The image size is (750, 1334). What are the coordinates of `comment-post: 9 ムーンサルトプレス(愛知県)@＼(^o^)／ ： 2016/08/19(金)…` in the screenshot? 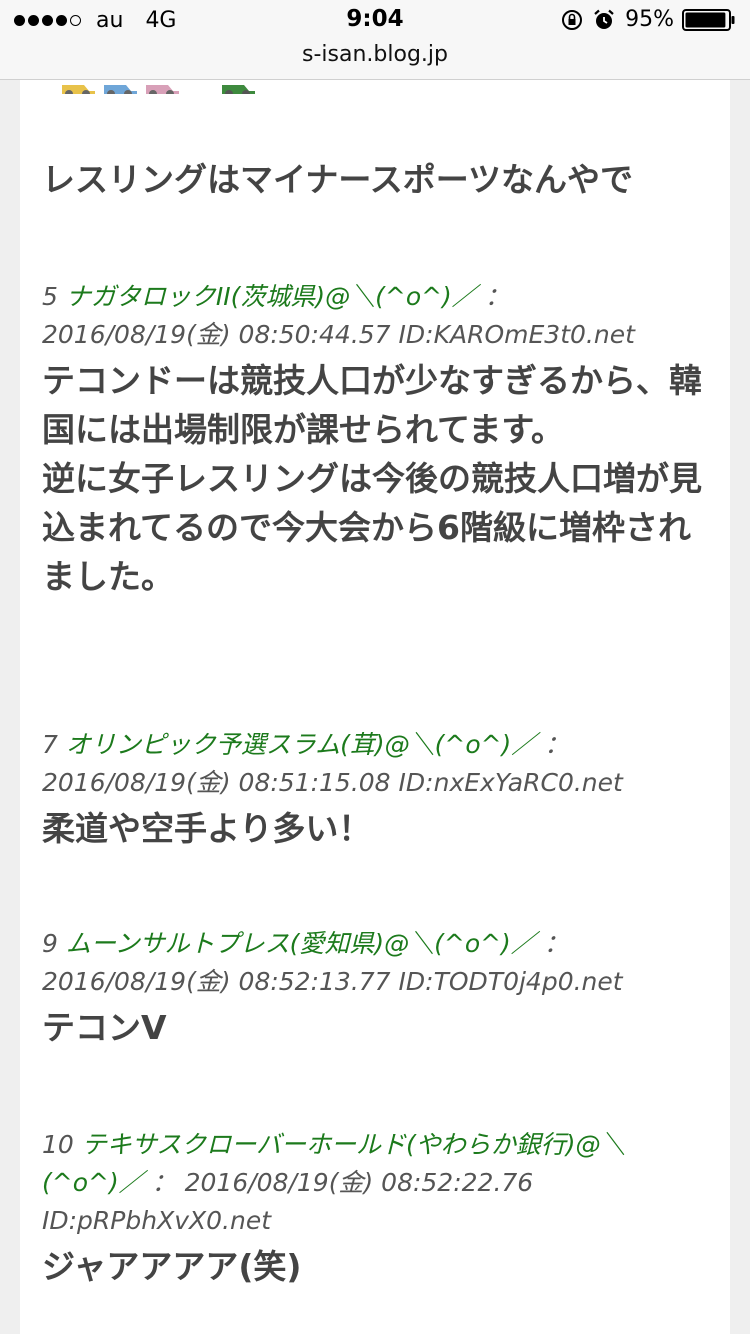 It's located at (372, 988).